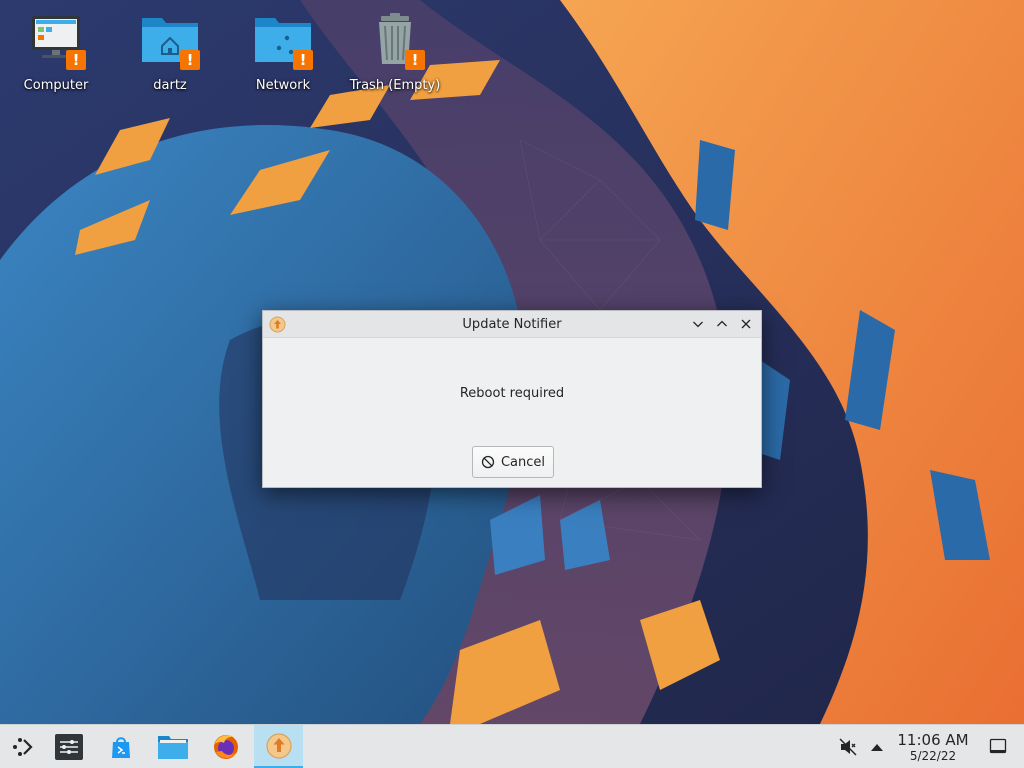  I want to click on close-button, so click(746, 324).